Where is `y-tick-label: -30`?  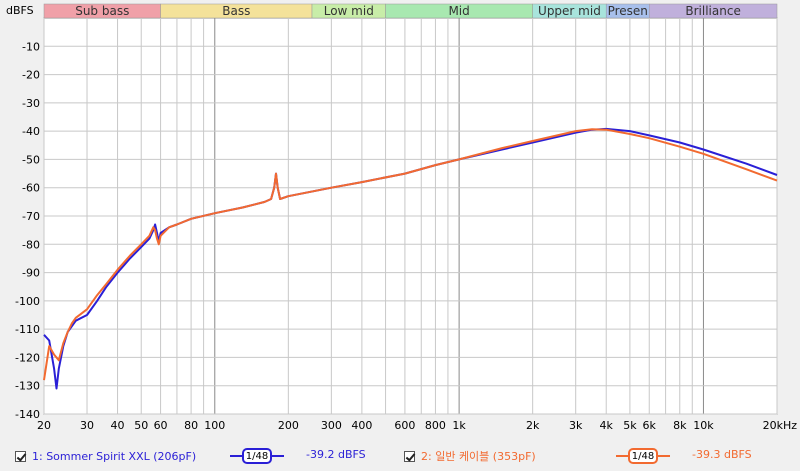 y-tick-label: -30 is located at coordinates (31, 103).